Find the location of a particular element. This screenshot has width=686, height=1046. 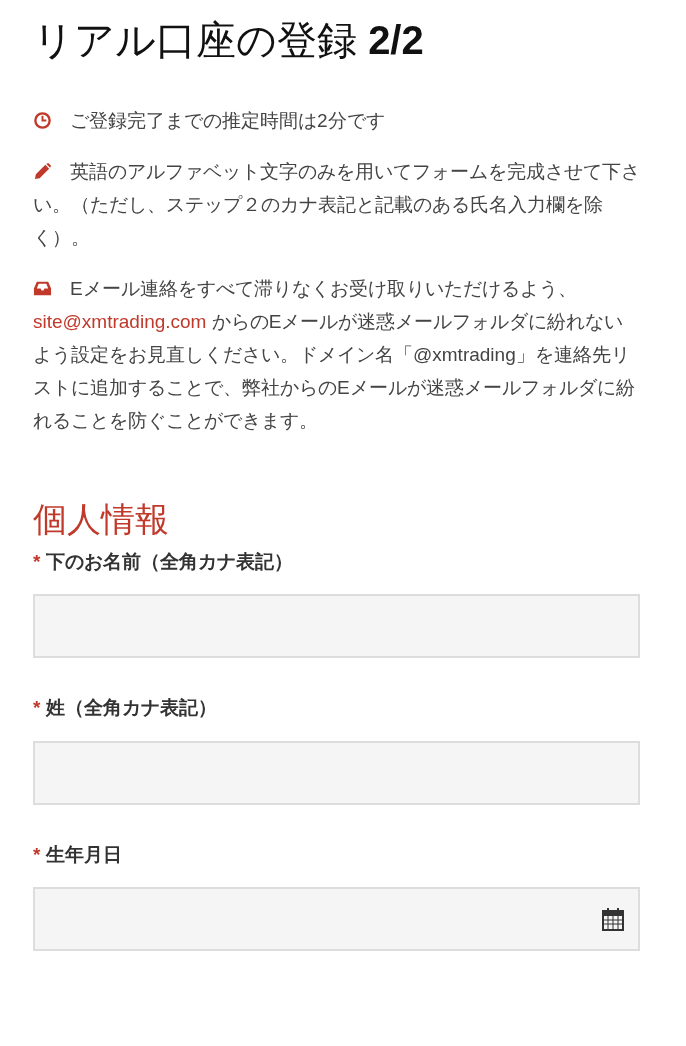

field-label: * 姓（全角カナ表記） is located at coordinates (126, 708).